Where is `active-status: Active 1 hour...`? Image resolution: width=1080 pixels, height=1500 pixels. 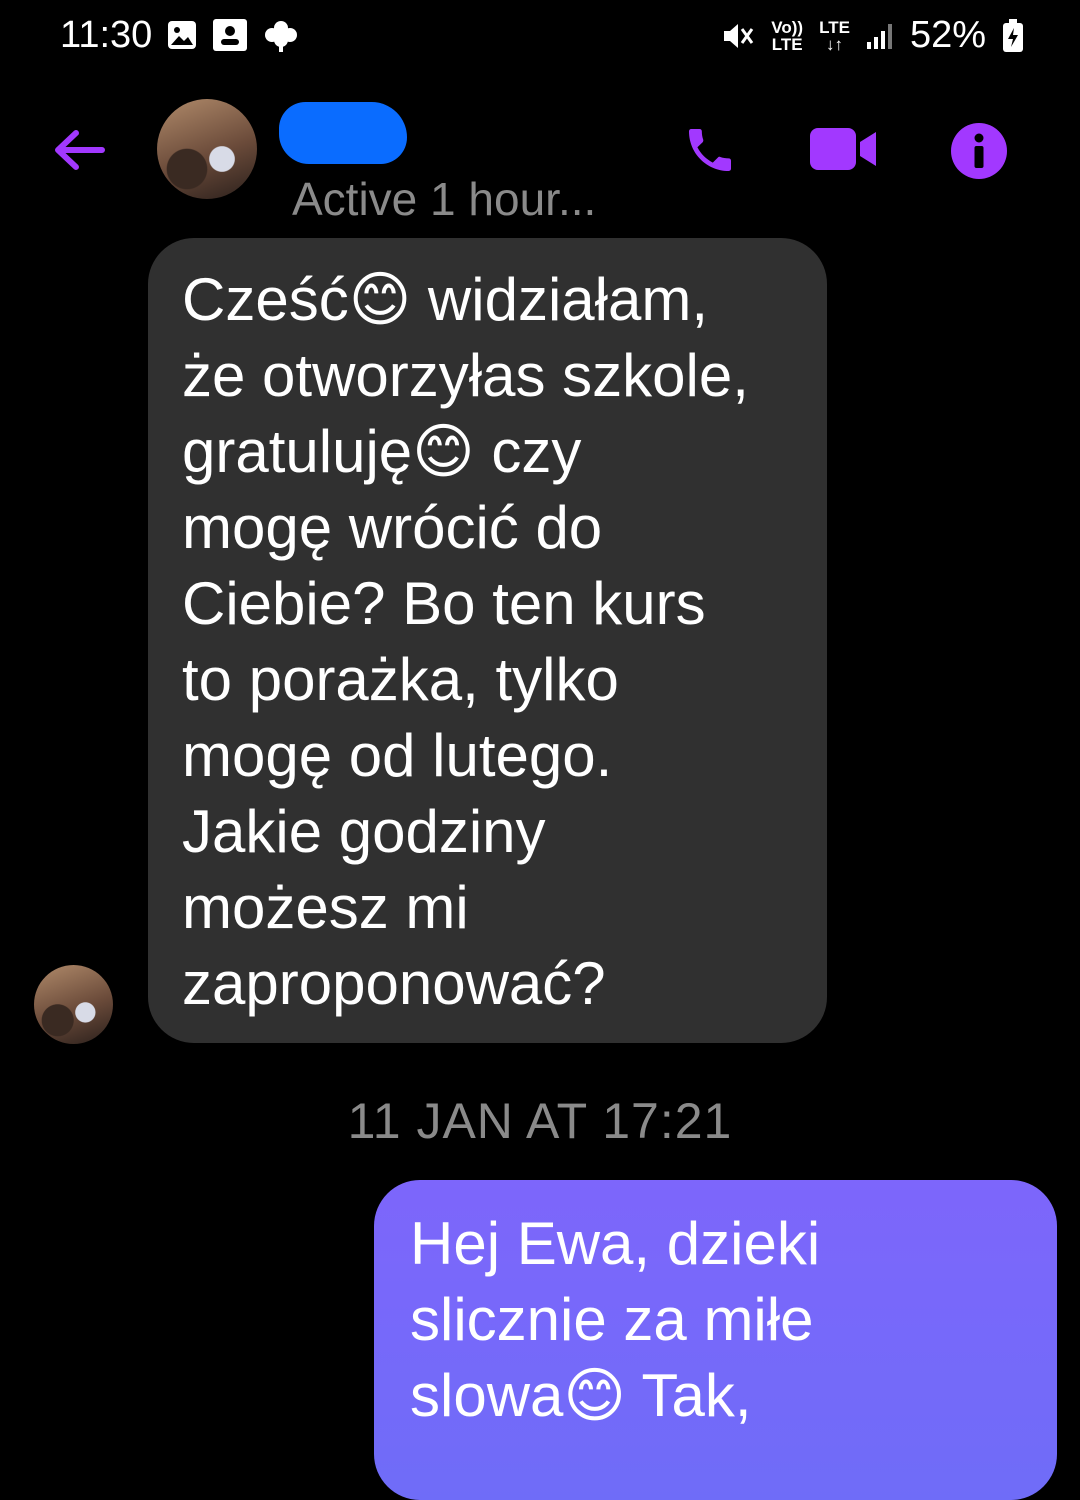 active-status: Active 1 hour... is located at coordinates (444, 199).